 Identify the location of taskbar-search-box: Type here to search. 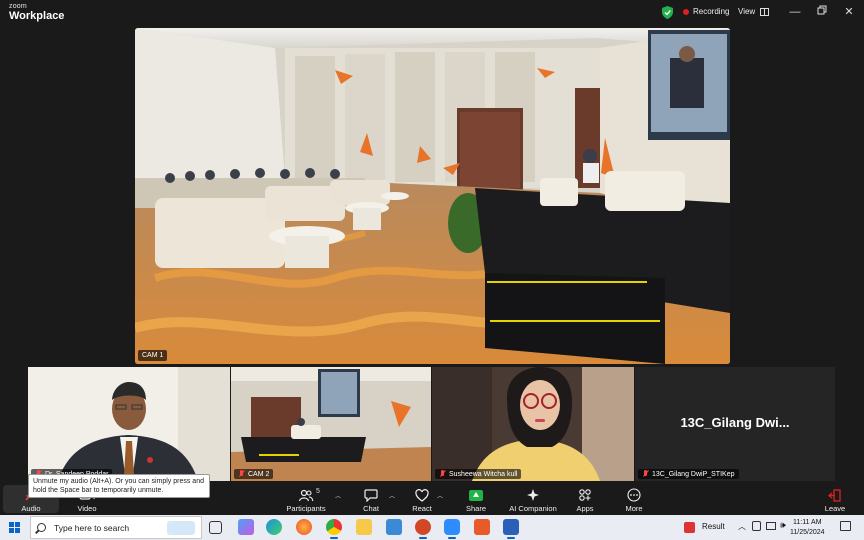
(116, 527).